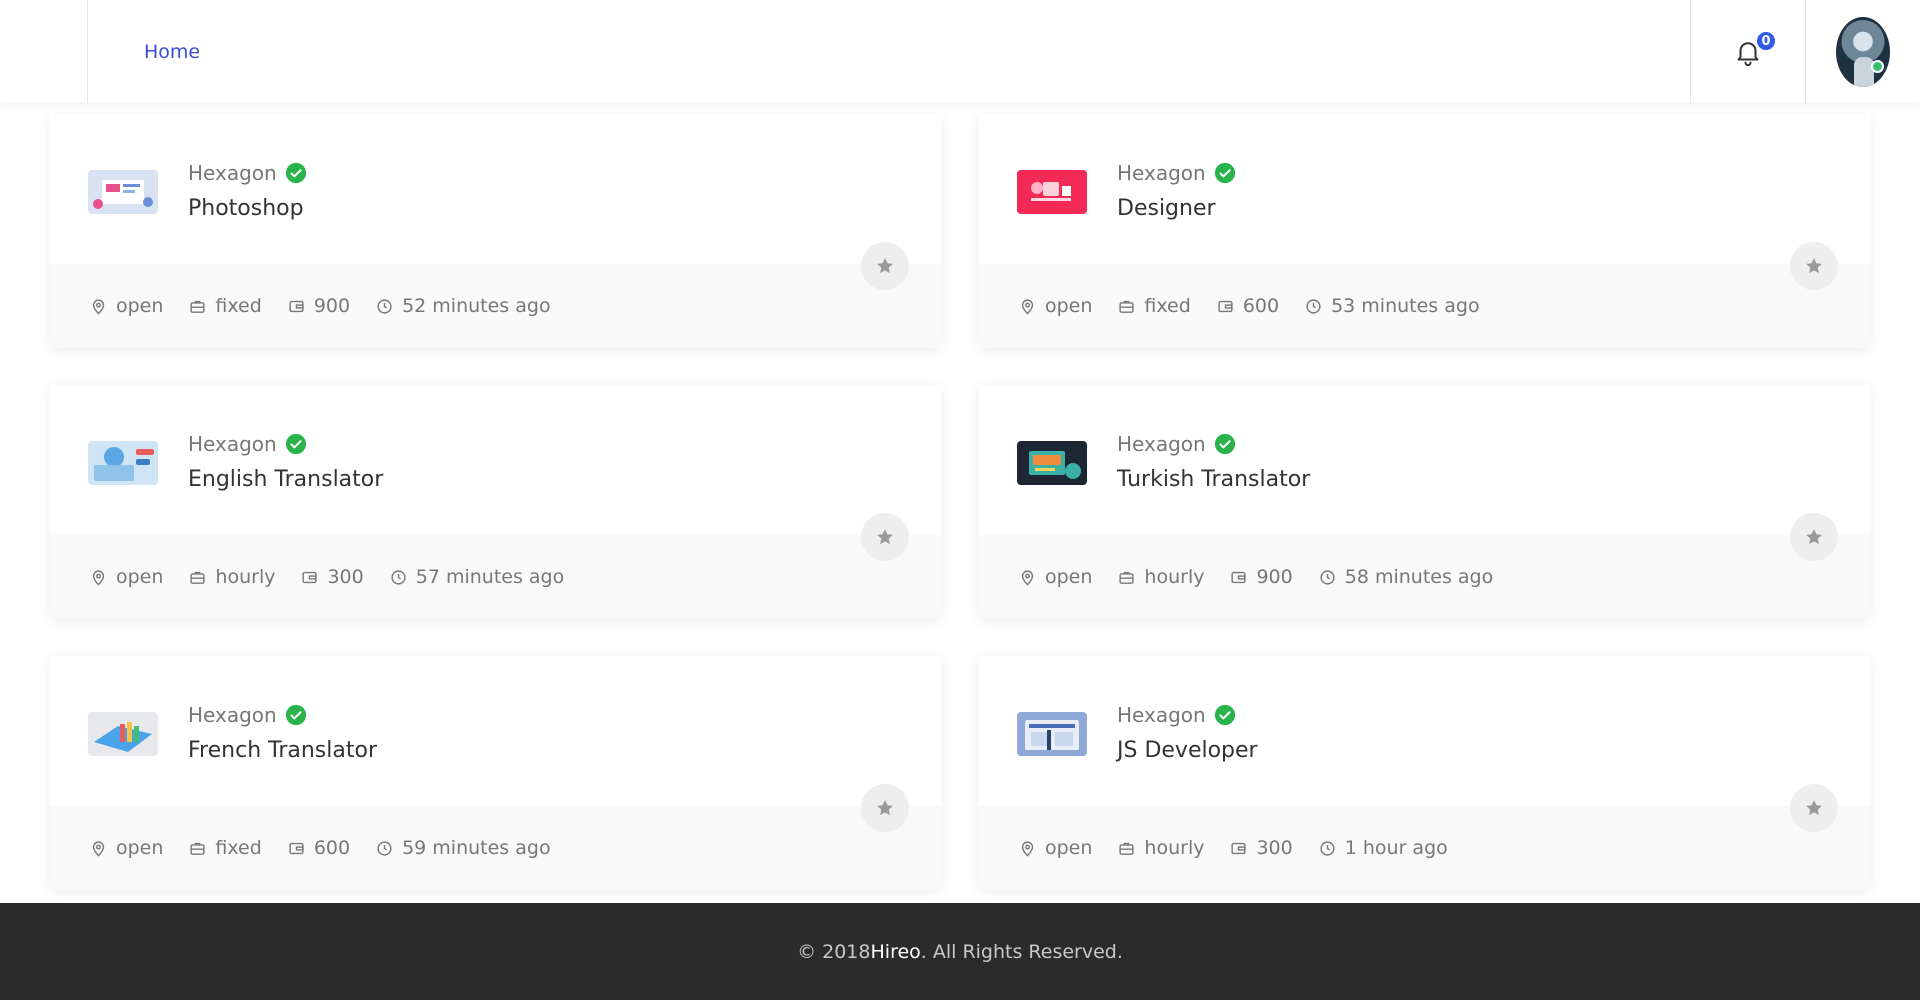  I want to click on job-meta-row: open hourly 900 58 minutes ago, so click(1424, 577).